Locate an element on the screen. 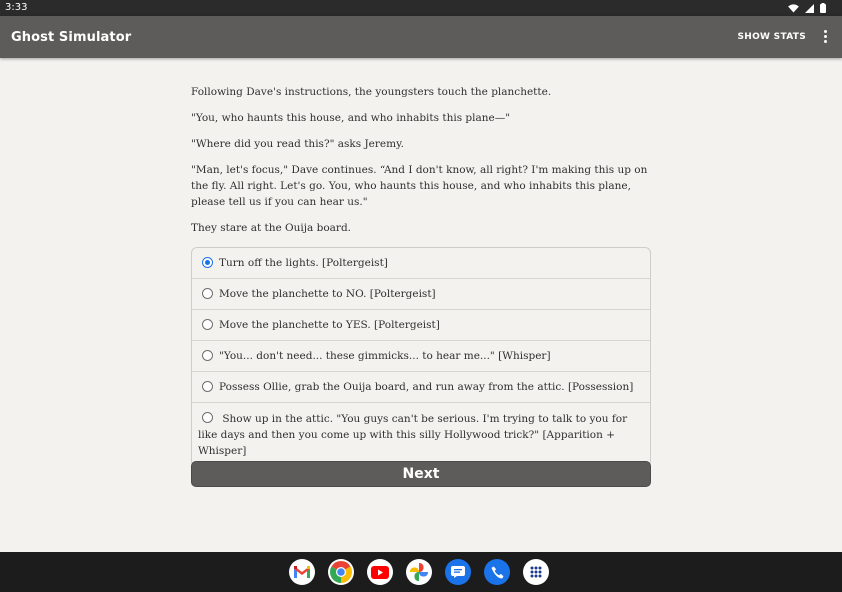 This screenshot has height=592, width=842. app-dock is located at coordinates (419, 572).